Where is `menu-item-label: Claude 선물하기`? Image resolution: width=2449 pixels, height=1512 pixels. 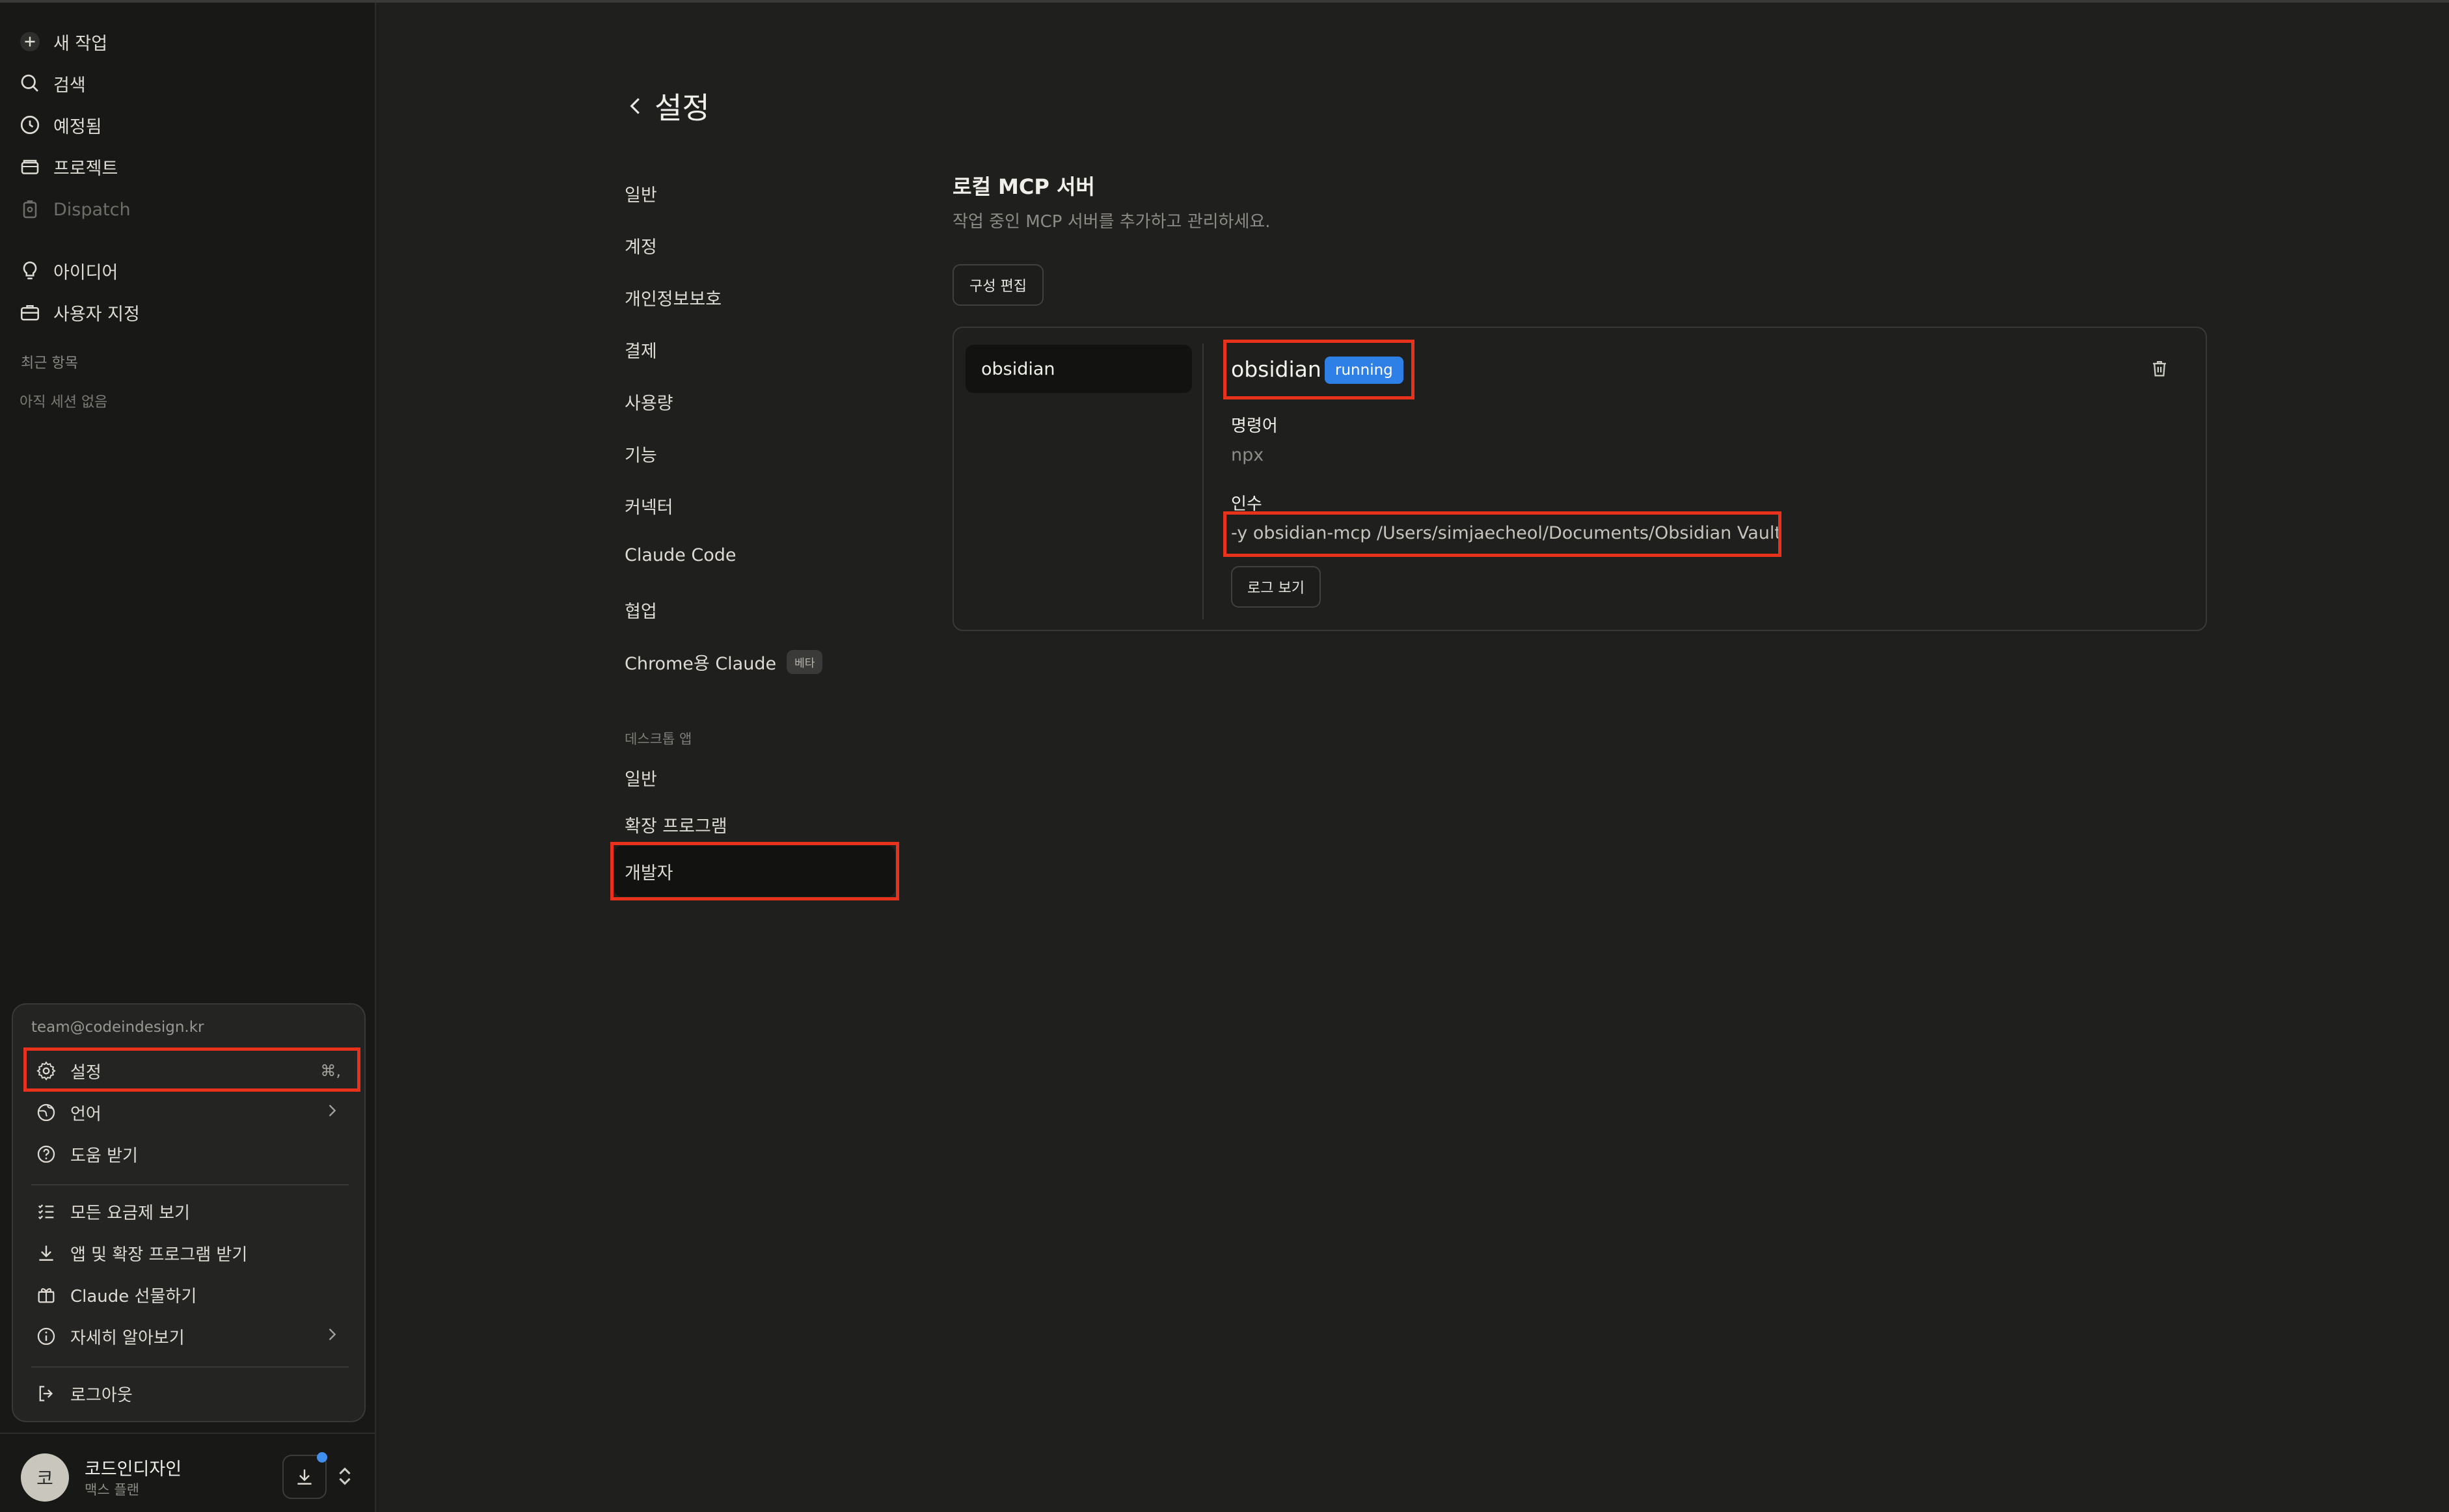
menu-item-label: Claude 선물하기 is located at coordinates (133, 1296).